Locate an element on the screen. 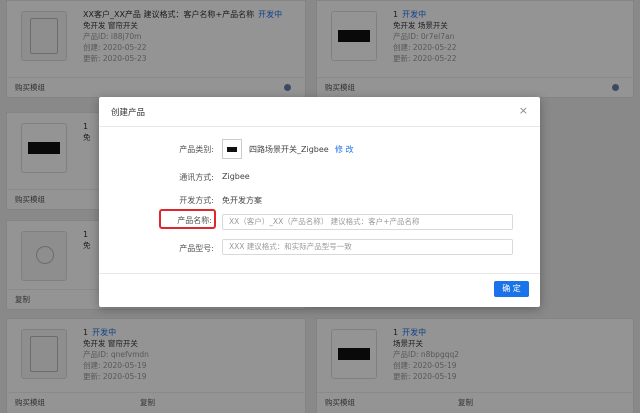  product-name-input: XX（客户）_XX（产品名称） 建议格式：客户+产品名称 is located at coordinates (367, 222).